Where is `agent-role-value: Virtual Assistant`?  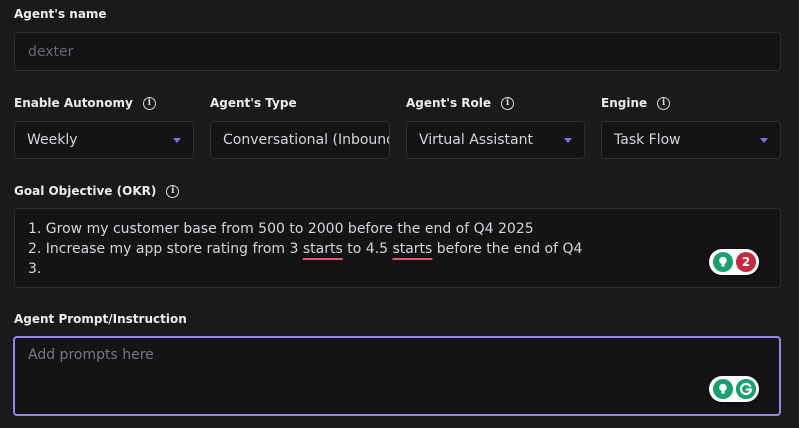
agent-role-value: Virtual Assistant is located at coordinates (476, 140).